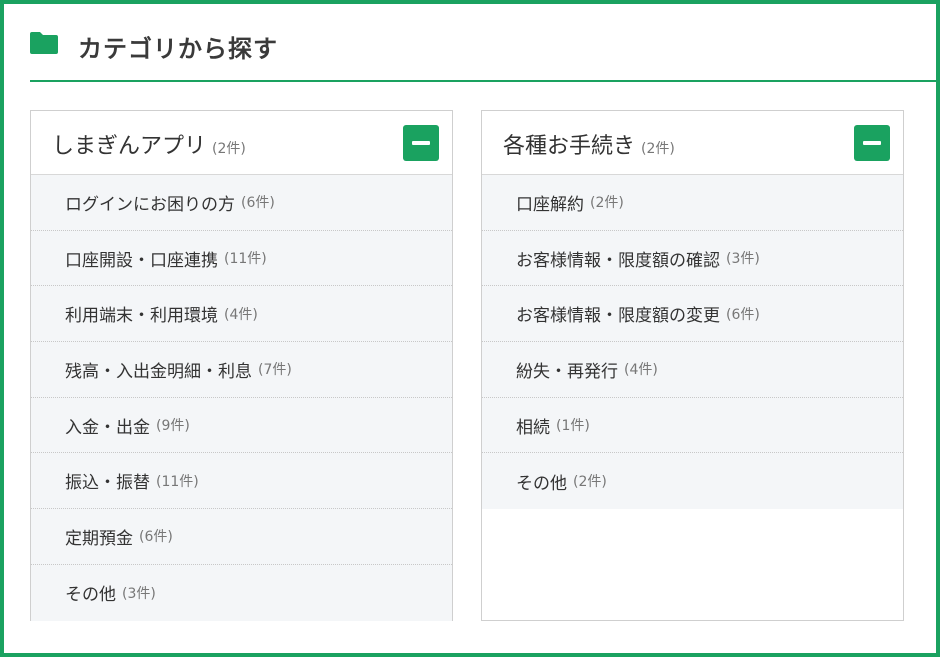  Describe the element at coordinates (107, 483) in the screenshot. I see `item-label: 振込・振替` at that location.